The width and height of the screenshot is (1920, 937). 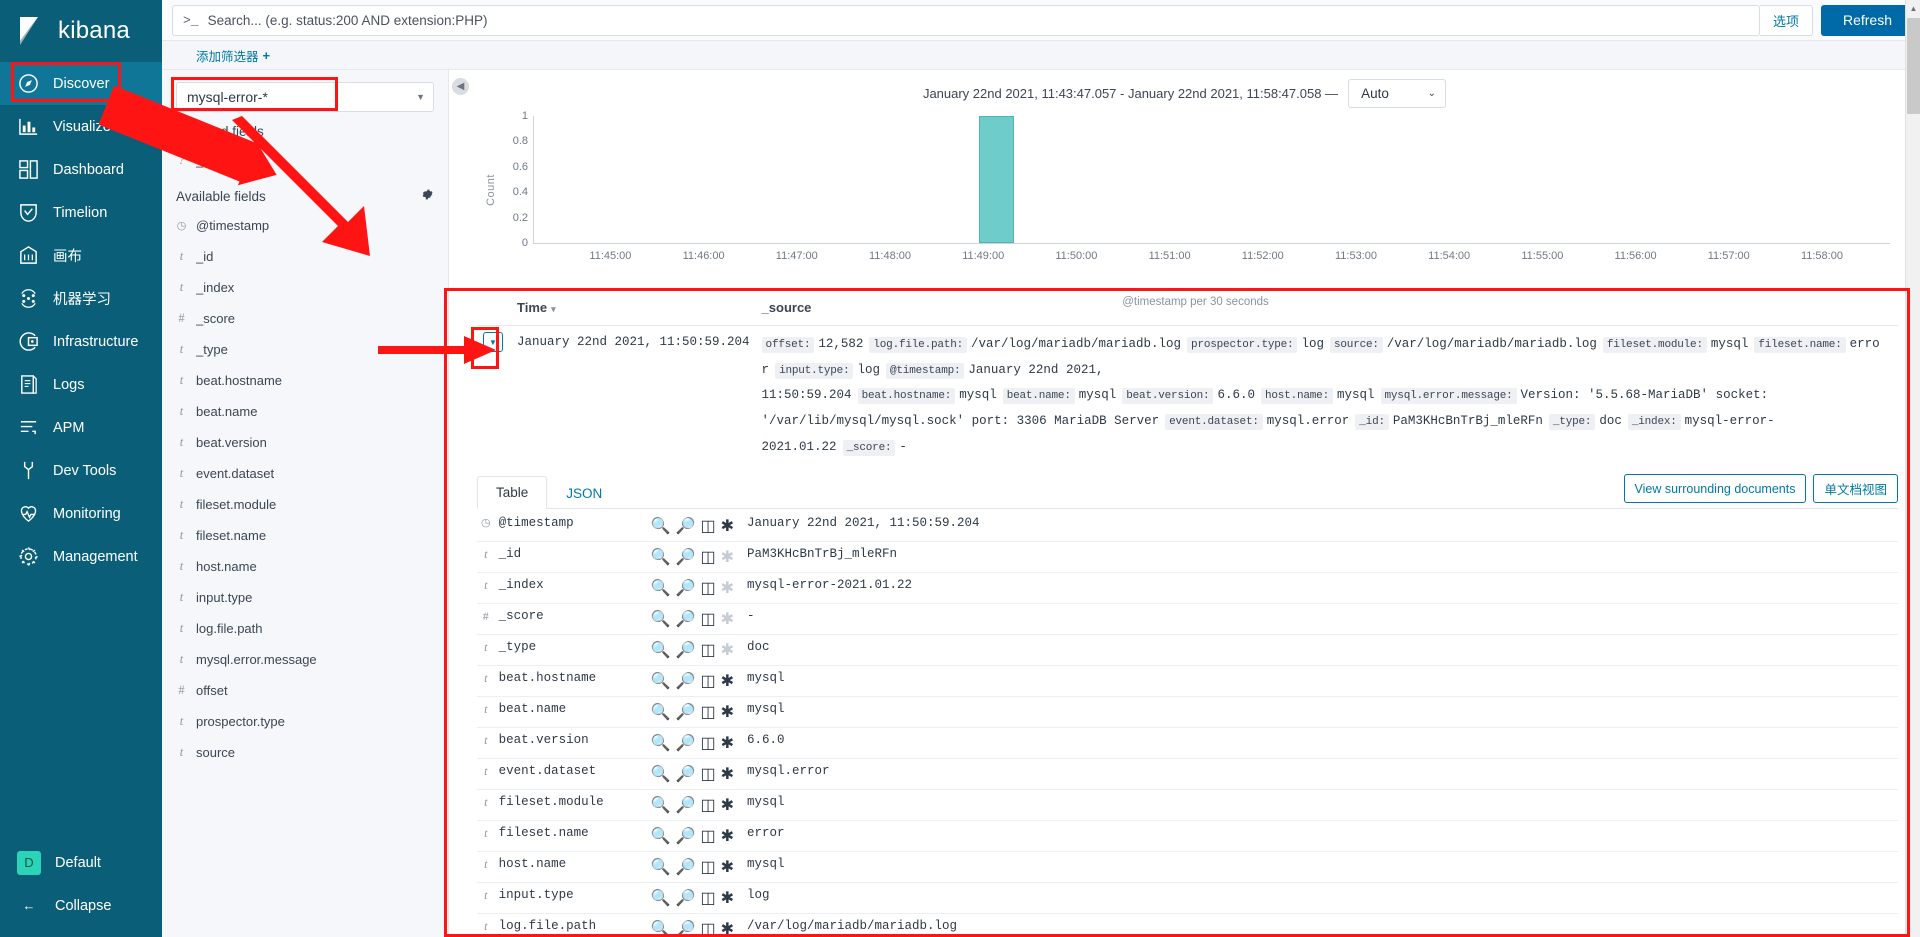 What do you see at coordinates (305, 659) in the screenshot?
I see `field-item-mysql-error-message: t mysql.error.message` at bounding box center [305, 659].